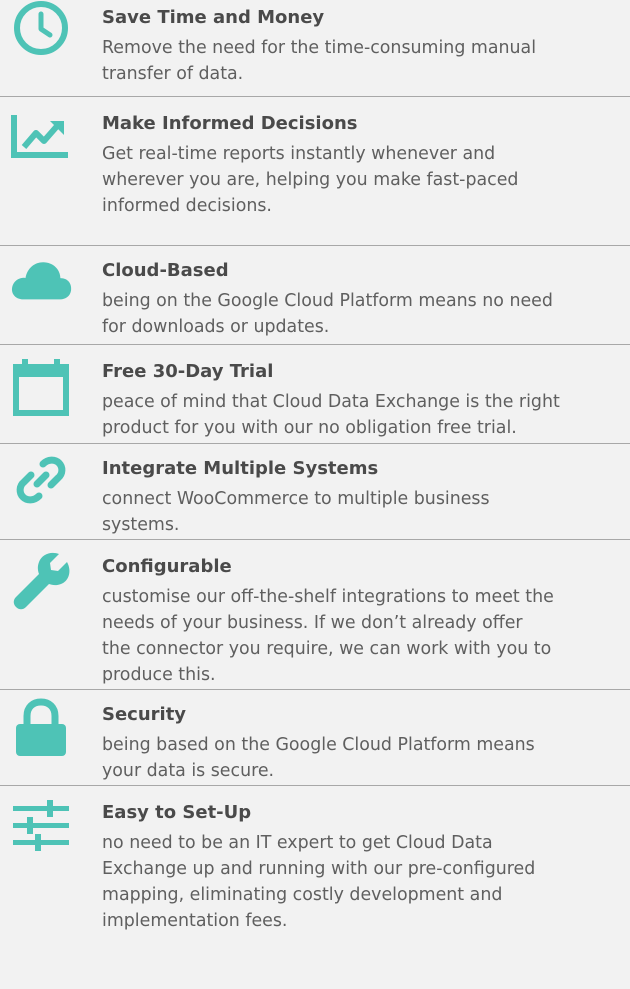  What do you see at coordinates (144, 714) in the screenshot?
I see `feature-title: Security` at bounding box center [144, 714].